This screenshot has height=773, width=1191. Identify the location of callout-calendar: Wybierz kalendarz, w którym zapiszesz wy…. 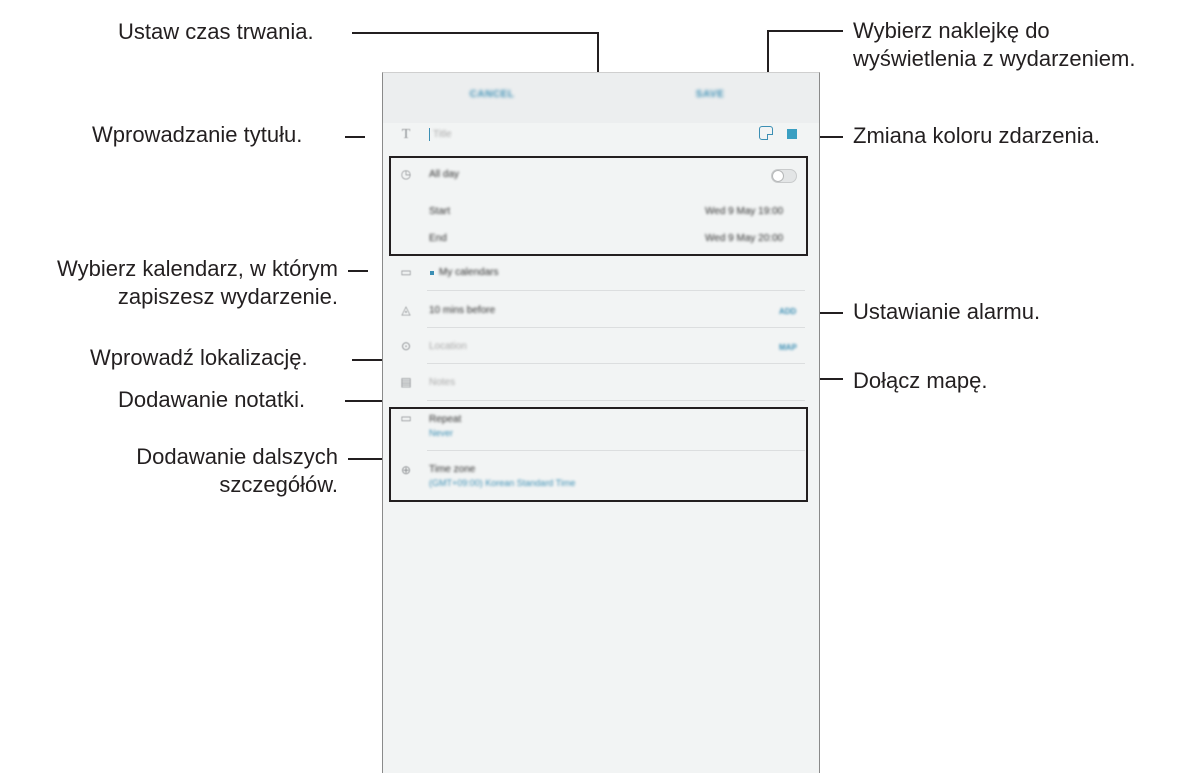
(173, 283).